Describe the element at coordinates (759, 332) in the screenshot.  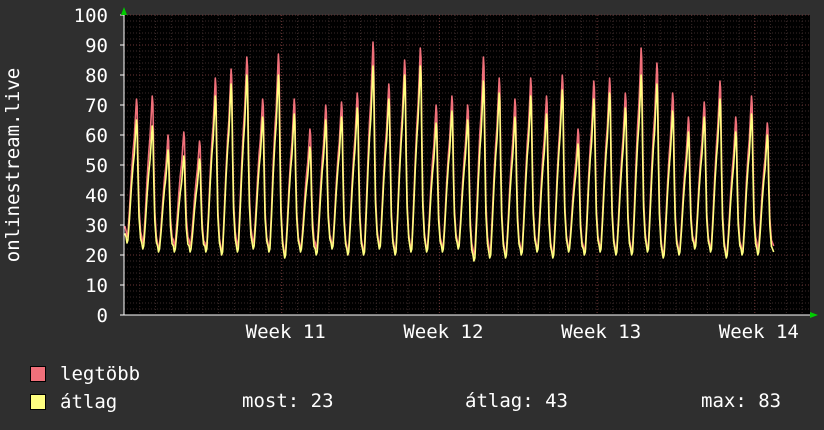
I see `x-tick-label: Week 14` at that location.